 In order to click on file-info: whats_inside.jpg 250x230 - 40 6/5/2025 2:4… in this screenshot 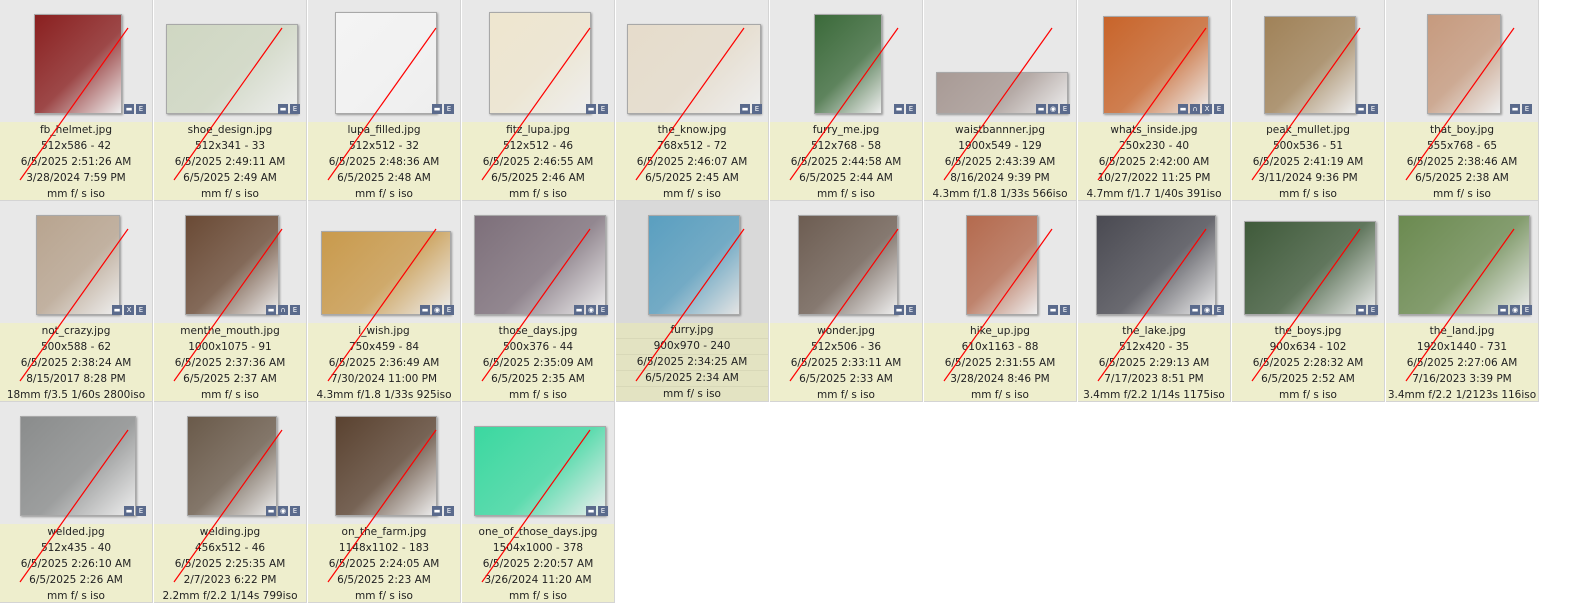, I will do `click(1154, 161)`.